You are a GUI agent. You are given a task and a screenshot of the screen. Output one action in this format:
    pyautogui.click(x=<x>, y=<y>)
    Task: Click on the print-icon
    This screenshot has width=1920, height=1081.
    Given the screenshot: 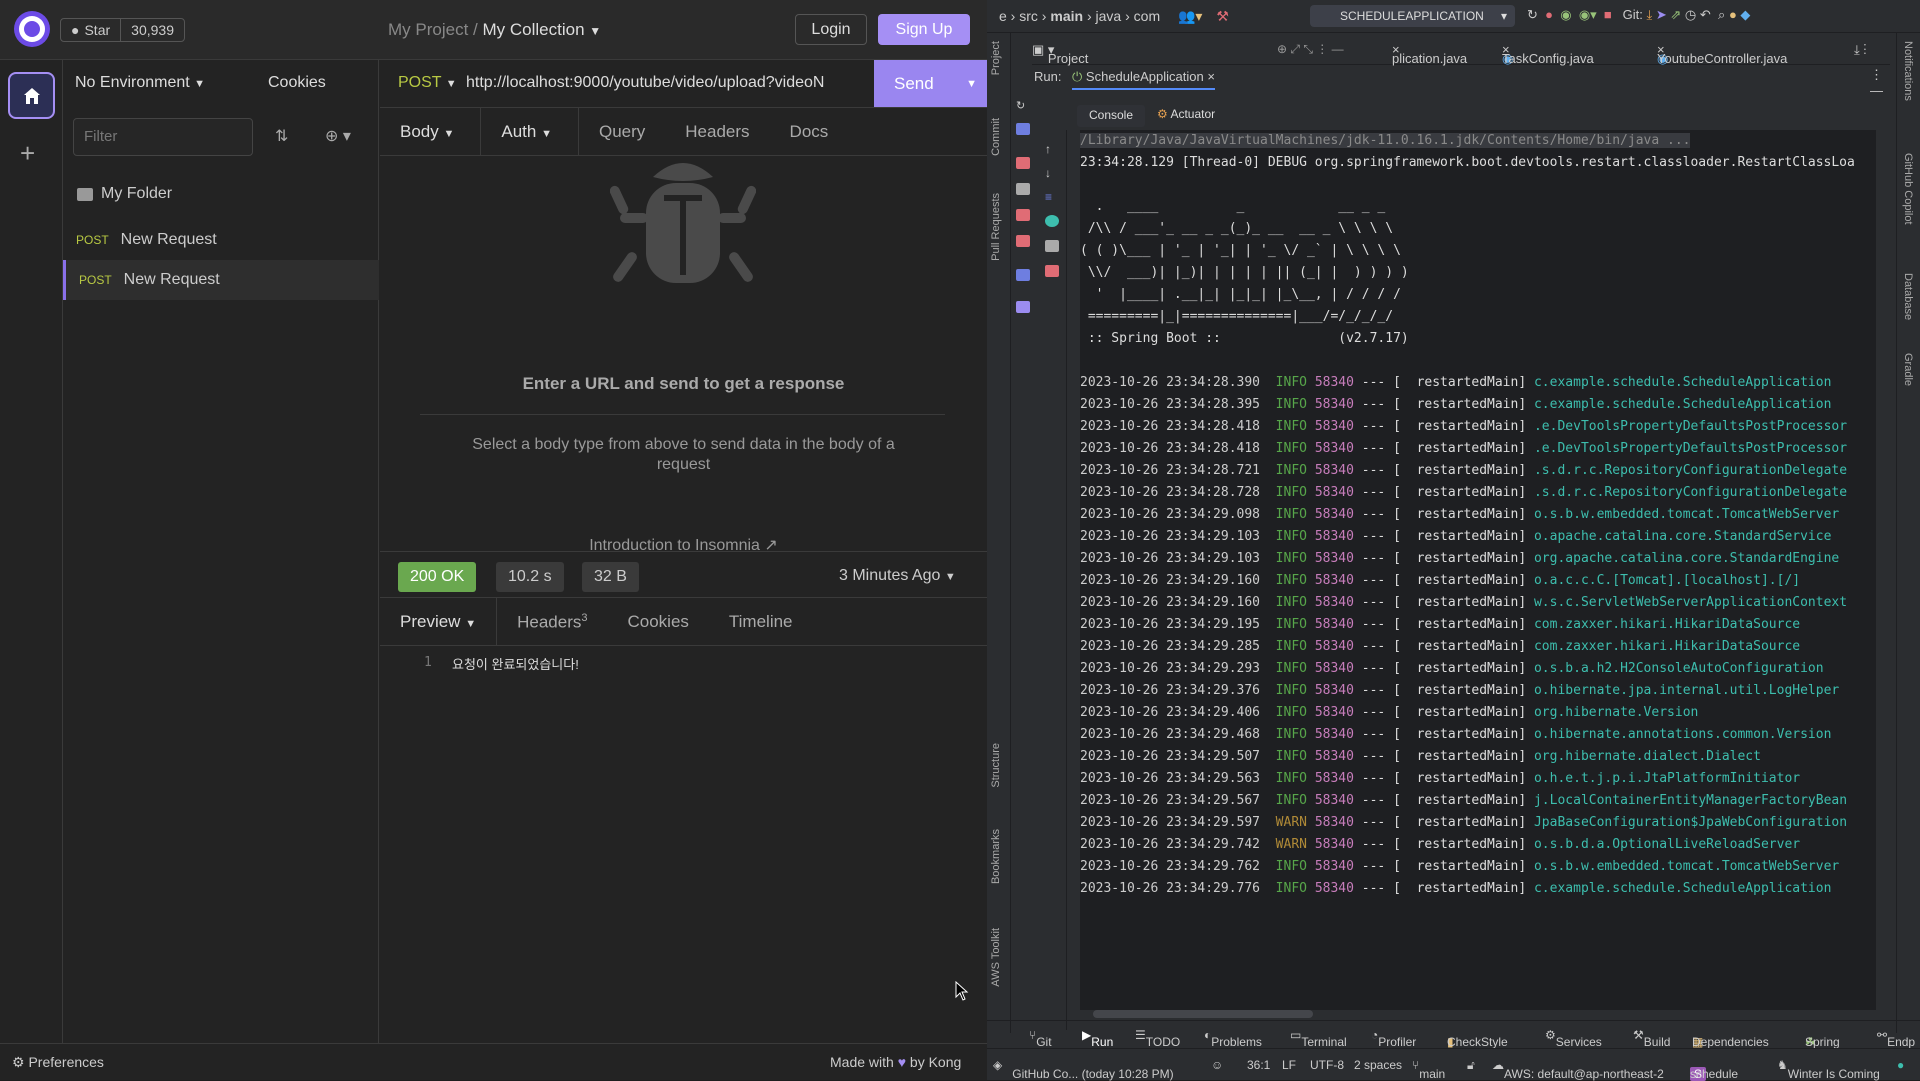 What is the action you would take?
    pyautogui.click(x=1052, y=246)
    